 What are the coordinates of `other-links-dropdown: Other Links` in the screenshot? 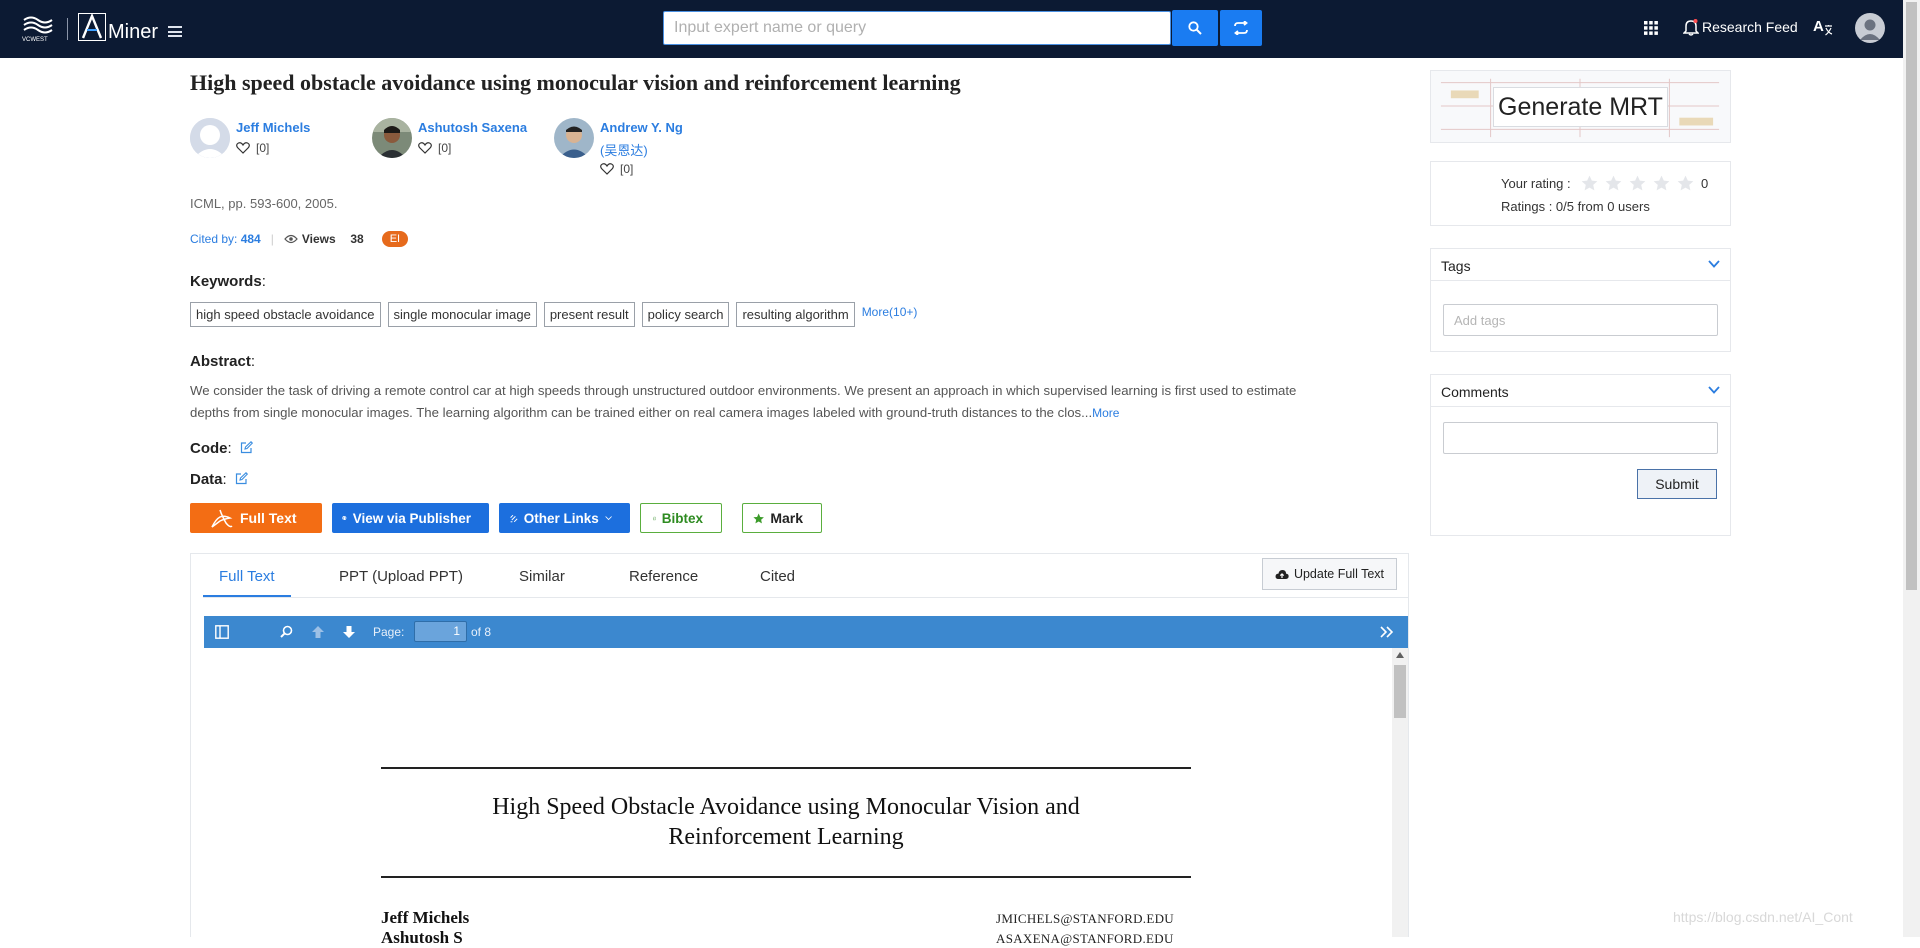 It's located at (564, 518).